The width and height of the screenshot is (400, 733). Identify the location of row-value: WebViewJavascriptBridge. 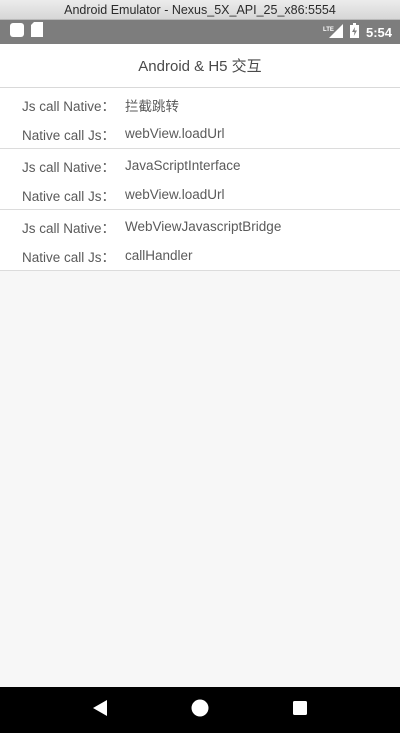
(203, 226).